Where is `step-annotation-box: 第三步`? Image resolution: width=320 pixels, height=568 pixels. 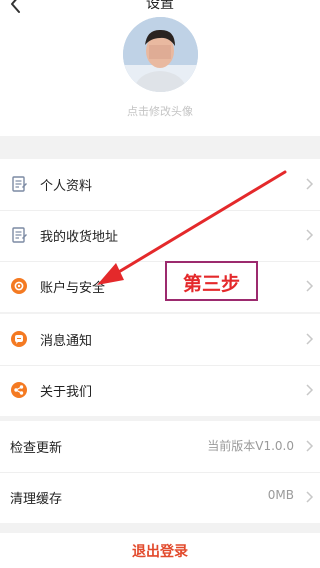
step-annotation-box: 第三步 is located at coordinates (211, 281).